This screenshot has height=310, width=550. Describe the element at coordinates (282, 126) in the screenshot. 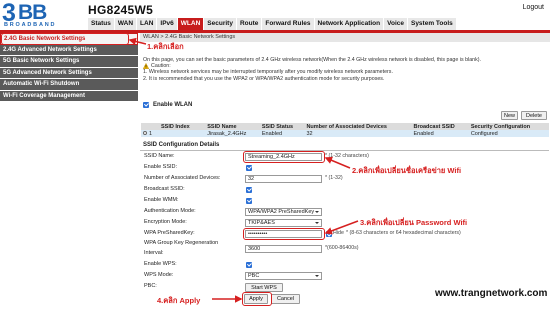

I see `column-header: SSID Status` at that location.